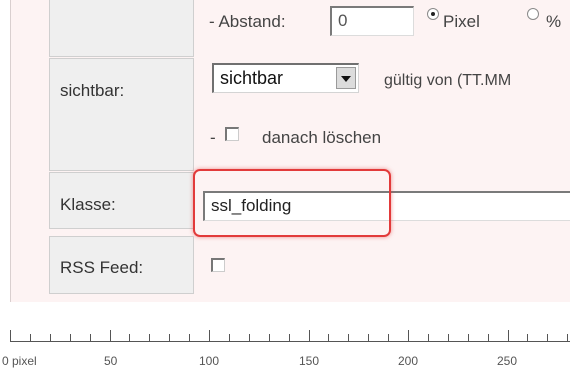 The width and height of the screenshot is (570, 371). Describe the element at coordinates (232, 134) in the screenshot. I see `delete-after-checkbox` at that location.